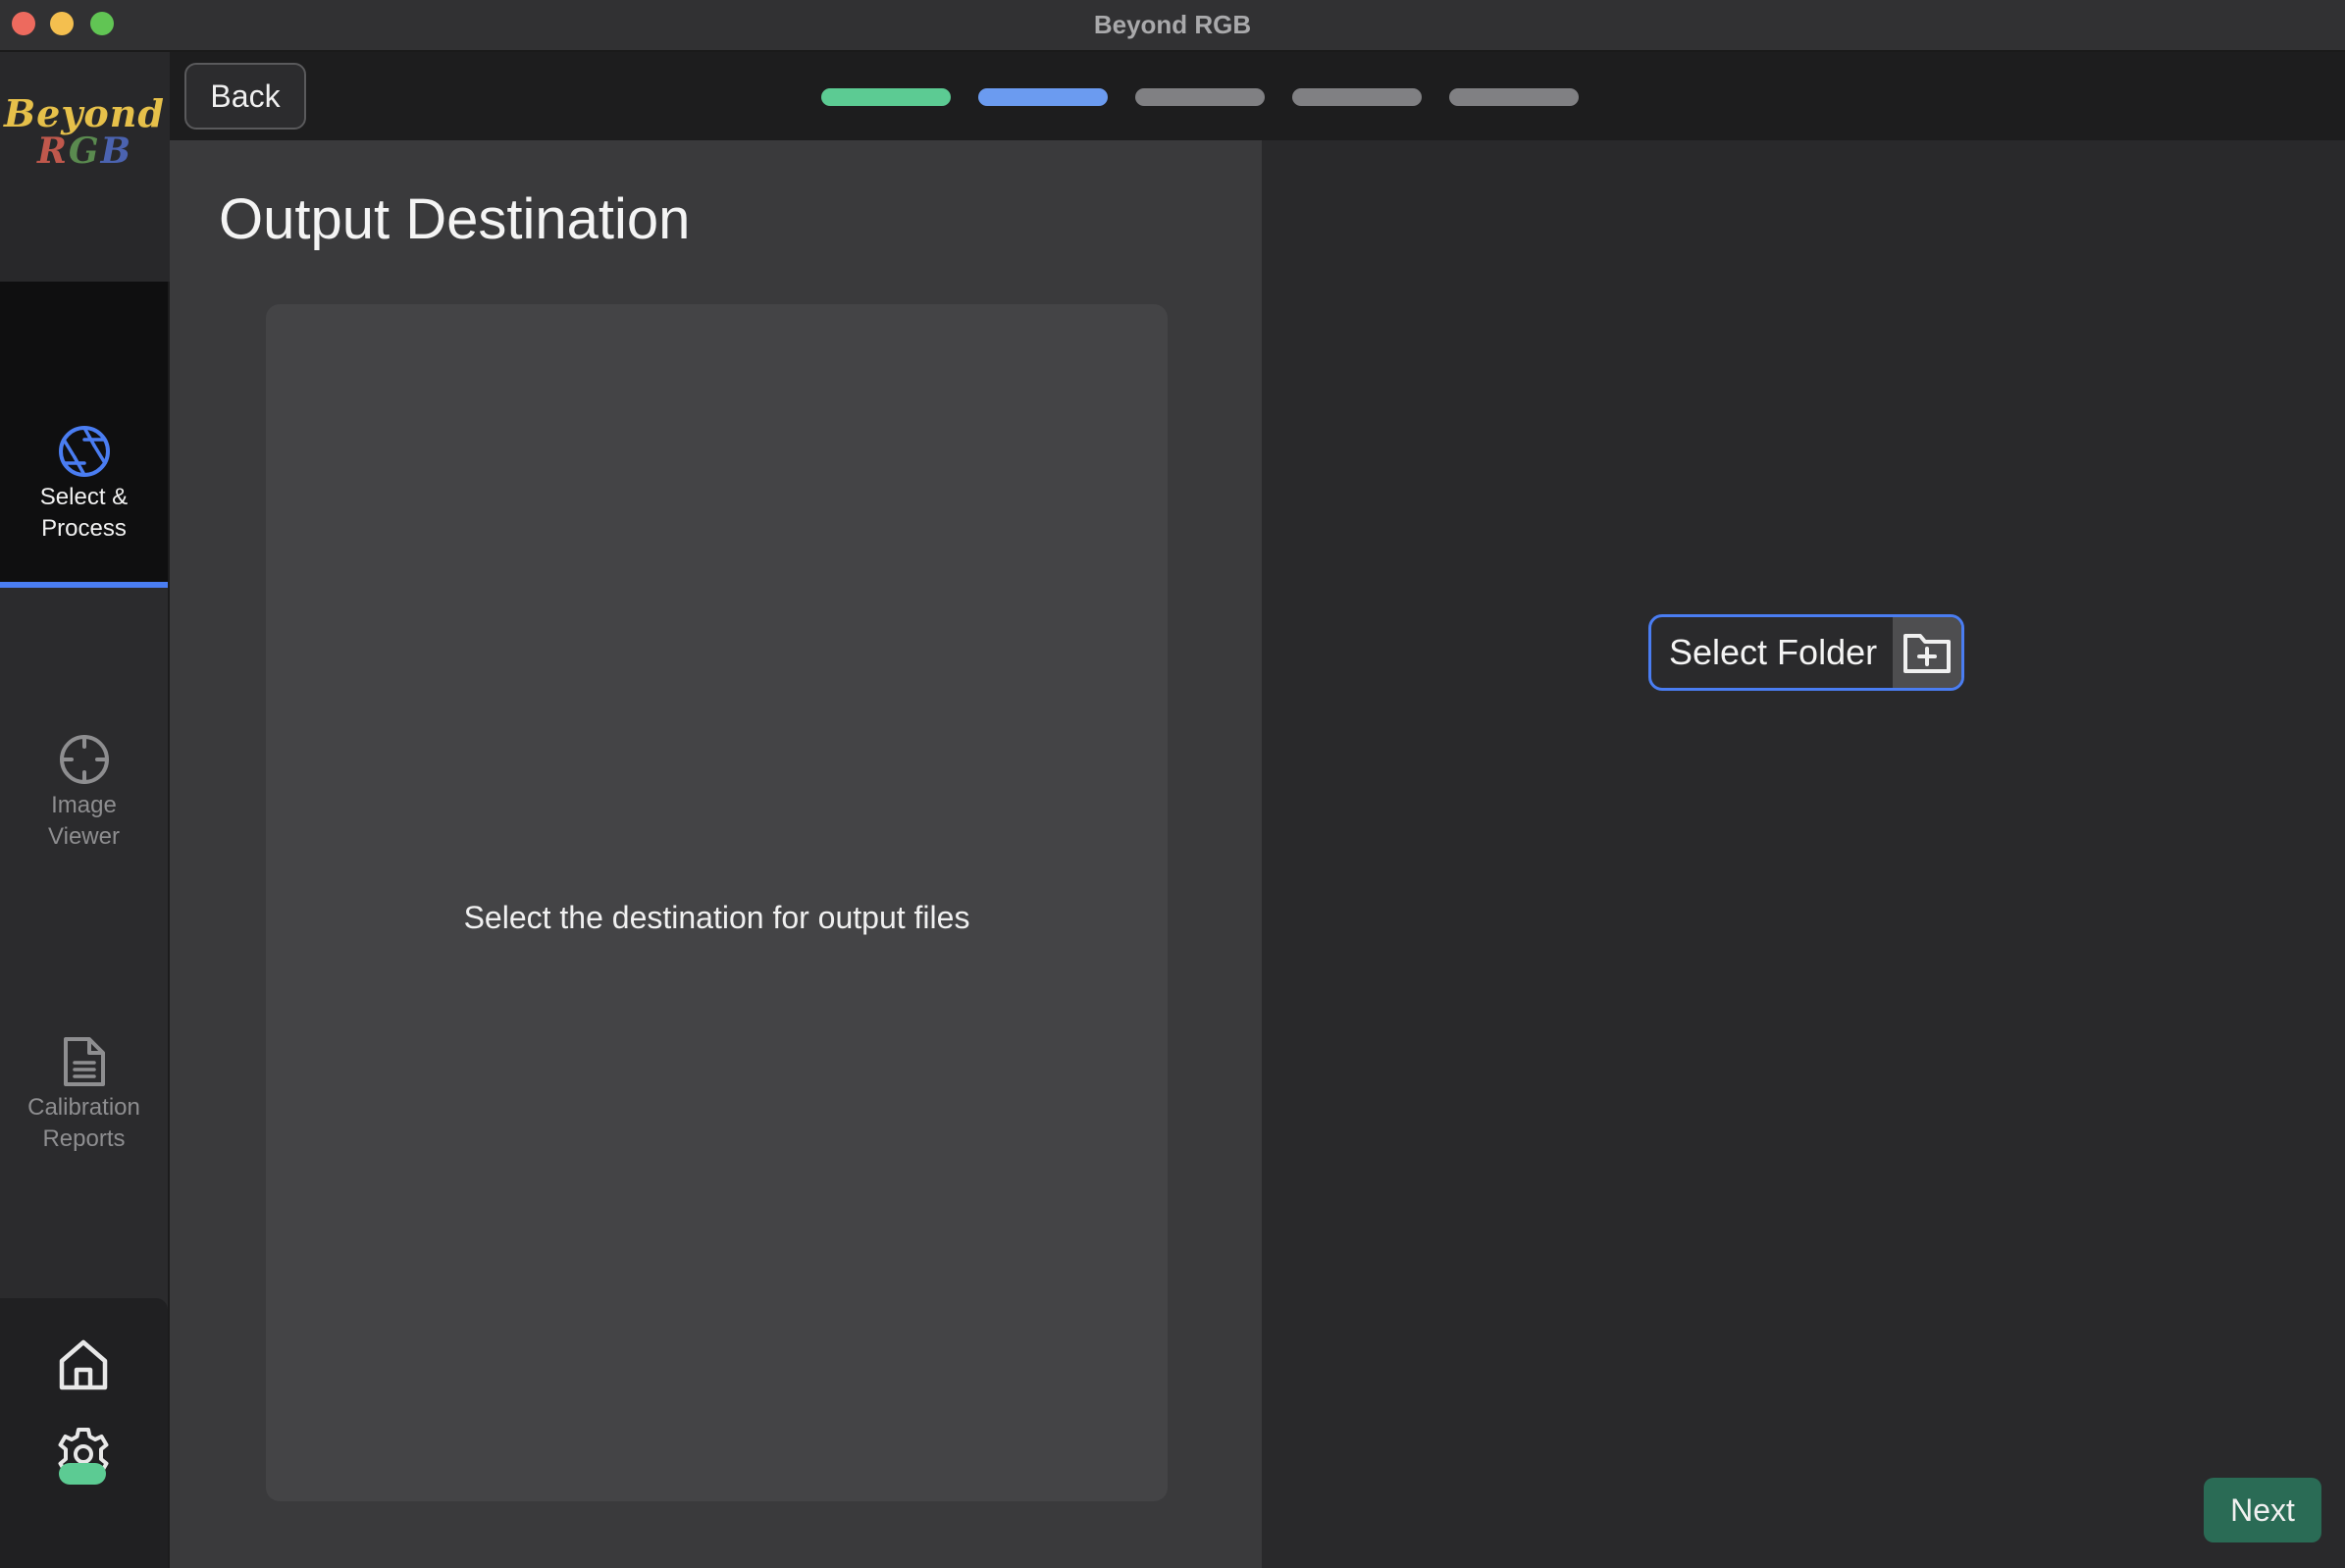  Describe the element at coordinates (85, 151) in the screenshot. I see `logo-text-rgb: RGB` at that location.